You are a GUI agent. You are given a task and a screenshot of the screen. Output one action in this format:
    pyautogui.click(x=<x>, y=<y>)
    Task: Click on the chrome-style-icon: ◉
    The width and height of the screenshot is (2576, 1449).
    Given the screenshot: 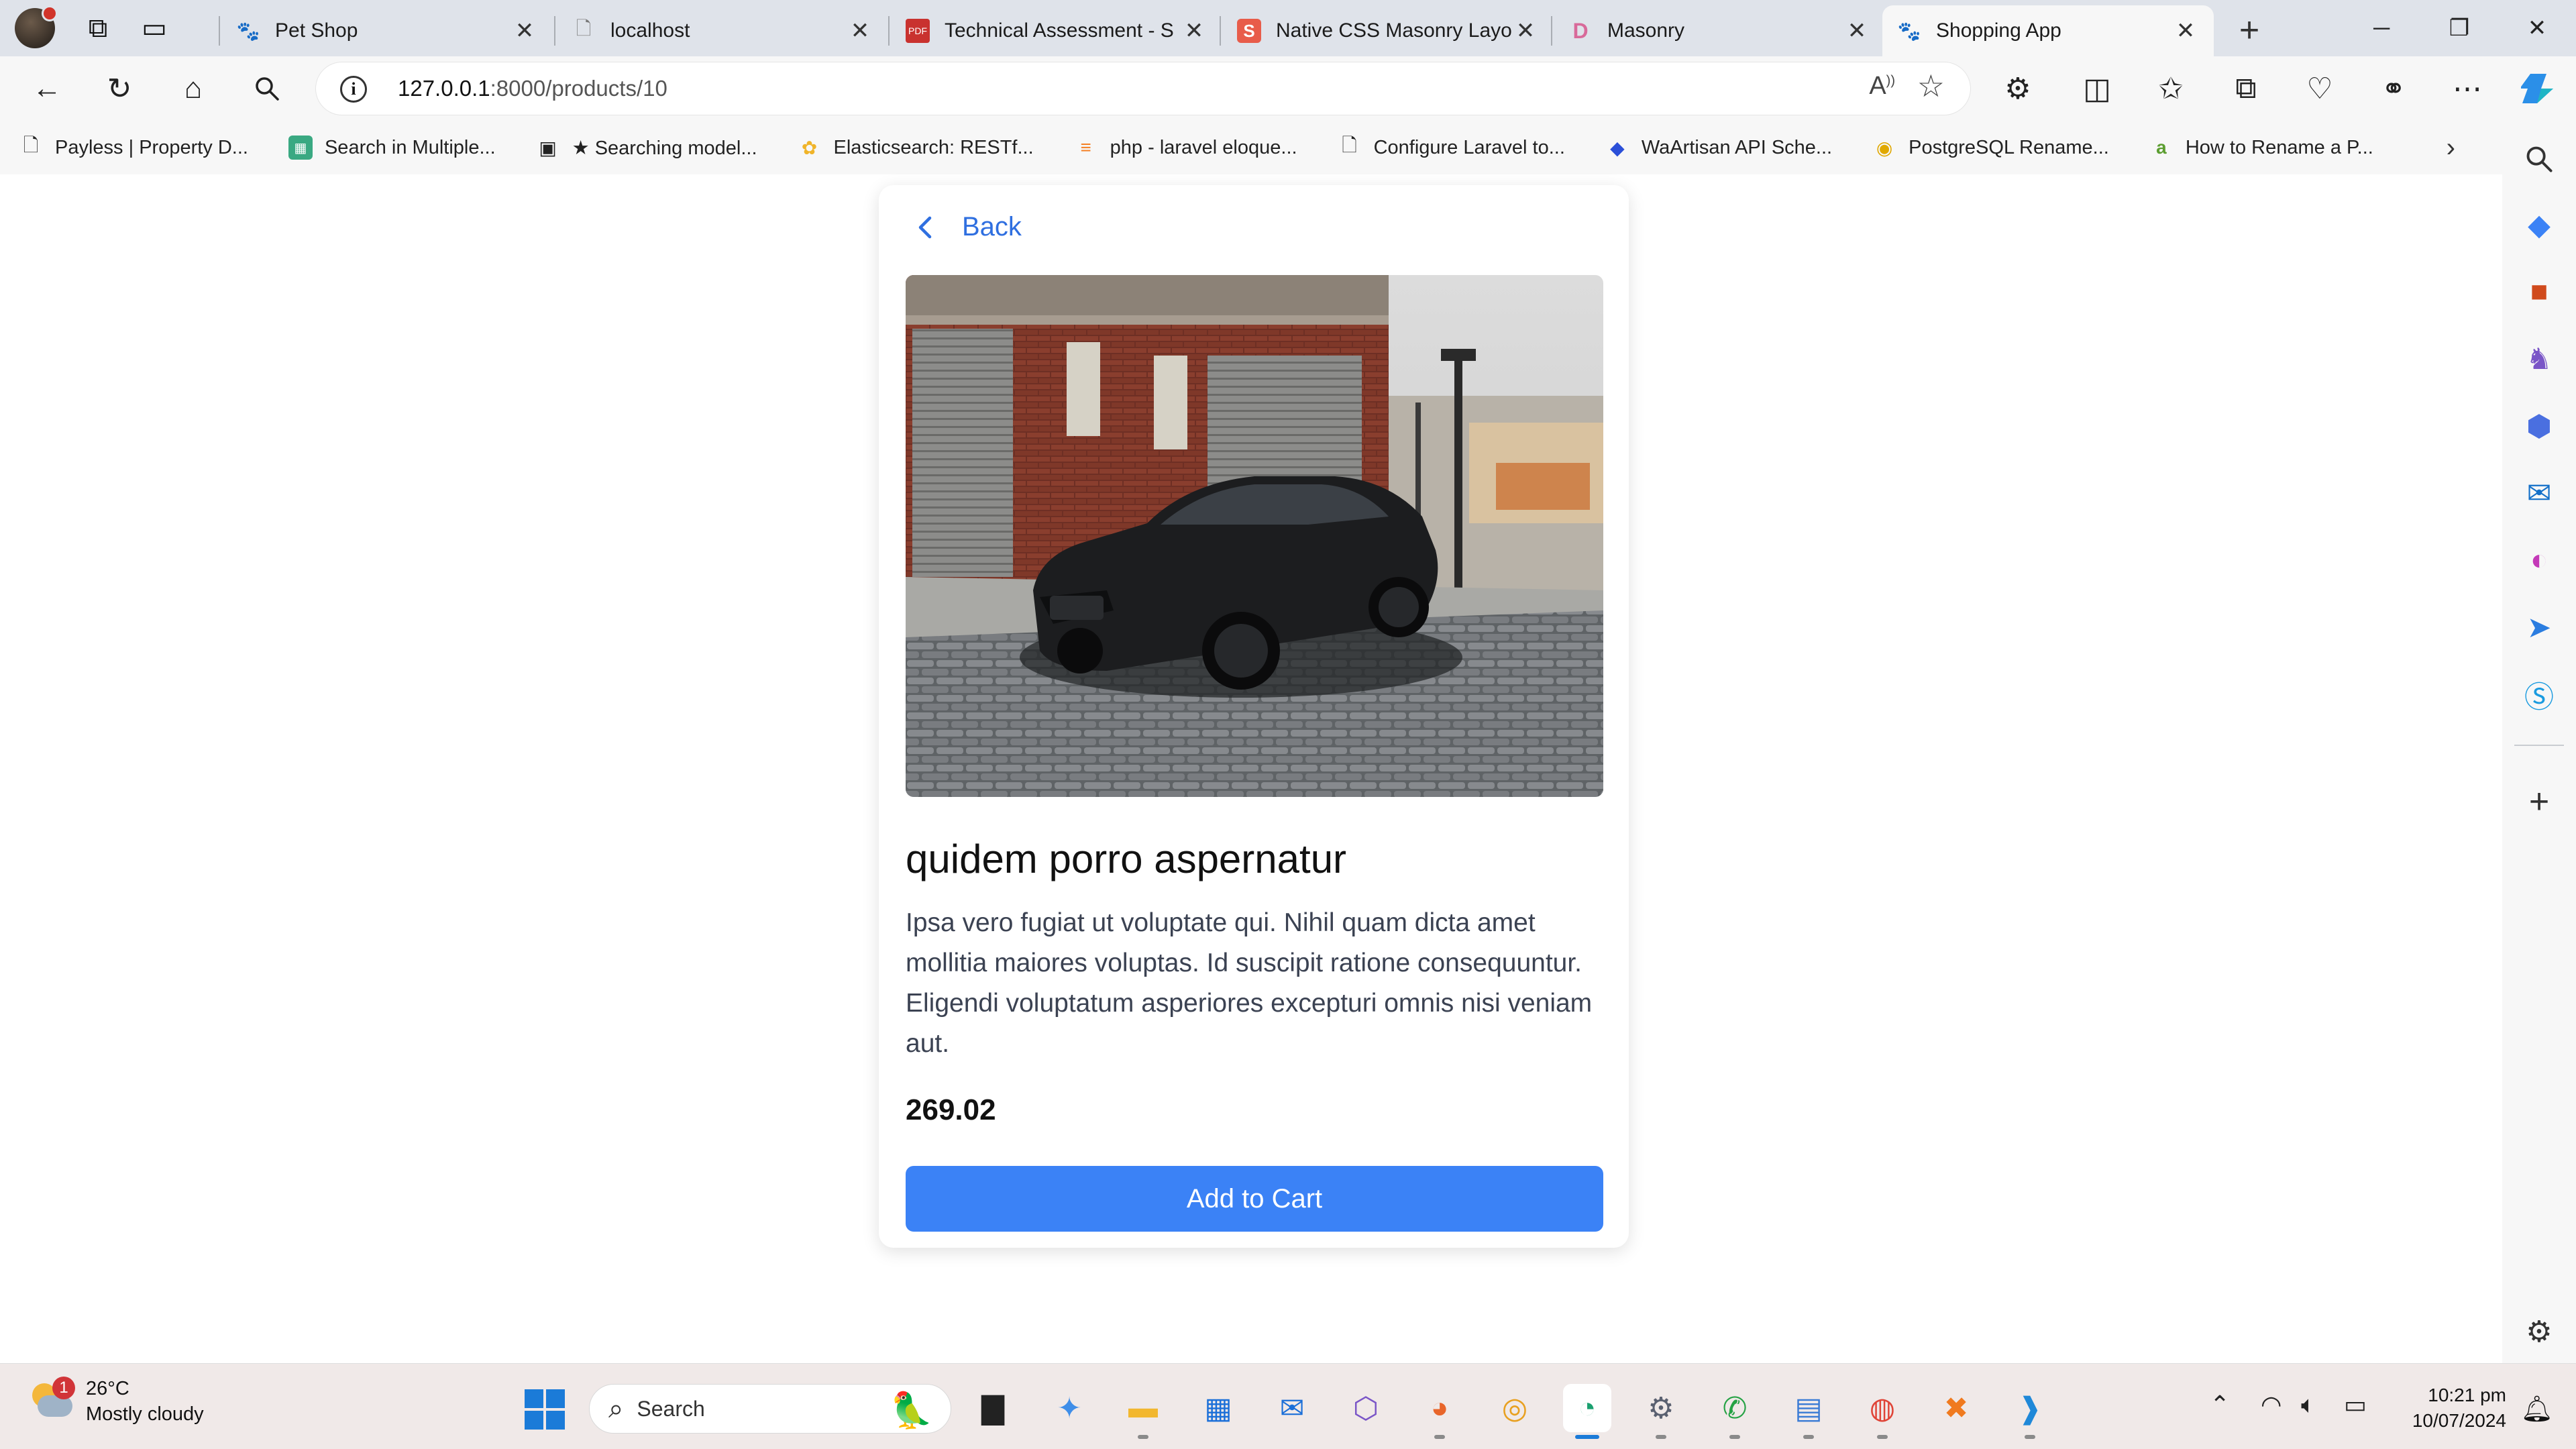 What is the action you would take?
    pyautogui.click(x=1884, y=147)
    